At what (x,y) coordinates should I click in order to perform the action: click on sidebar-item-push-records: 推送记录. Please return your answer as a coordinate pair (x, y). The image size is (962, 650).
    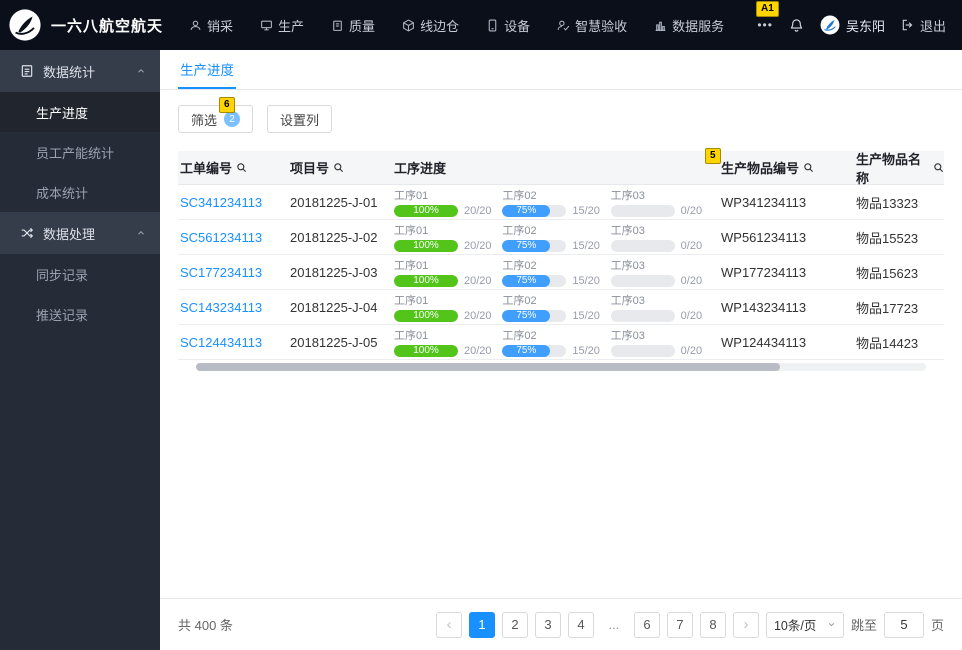
    Looking at the image, I should click on (80, 314).